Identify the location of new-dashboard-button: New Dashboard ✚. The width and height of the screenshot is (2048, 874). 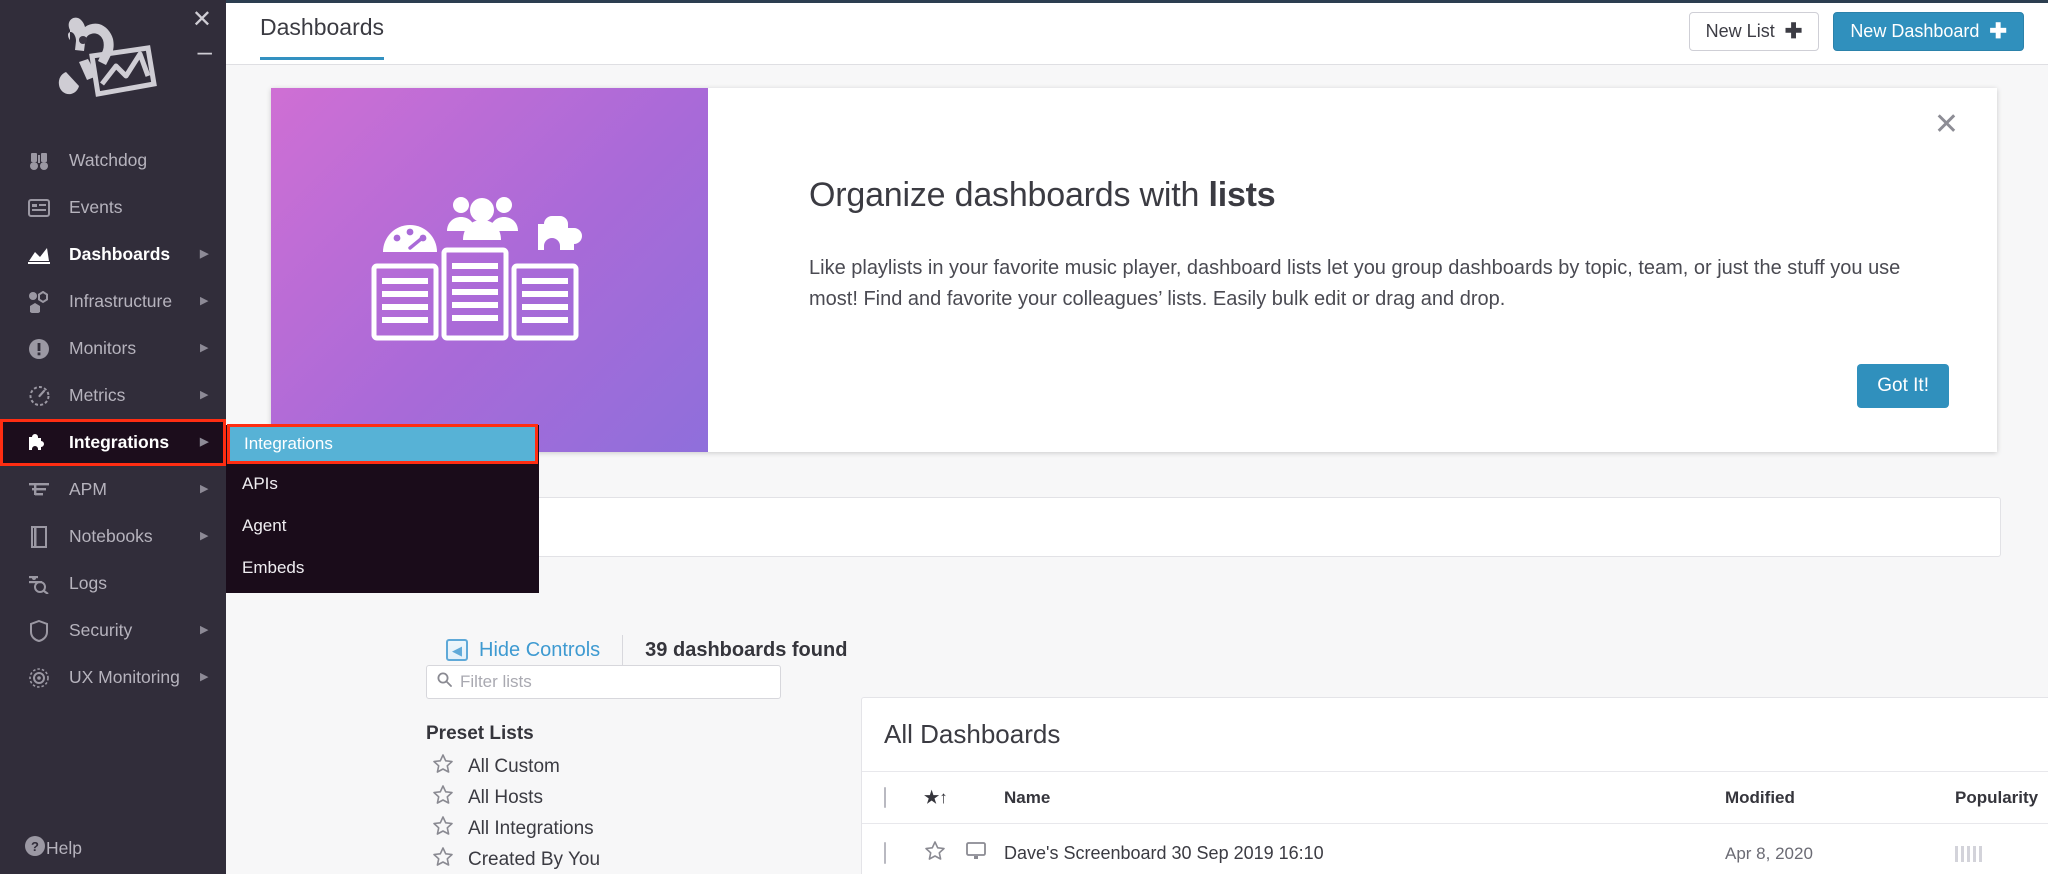
(1928, 31).